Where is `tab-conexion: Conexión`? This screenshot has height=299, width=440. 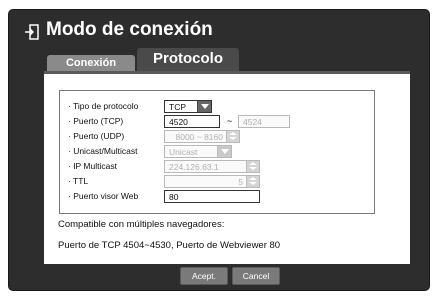 tab-conexion: Conexión is located at coordinates (91, 63).